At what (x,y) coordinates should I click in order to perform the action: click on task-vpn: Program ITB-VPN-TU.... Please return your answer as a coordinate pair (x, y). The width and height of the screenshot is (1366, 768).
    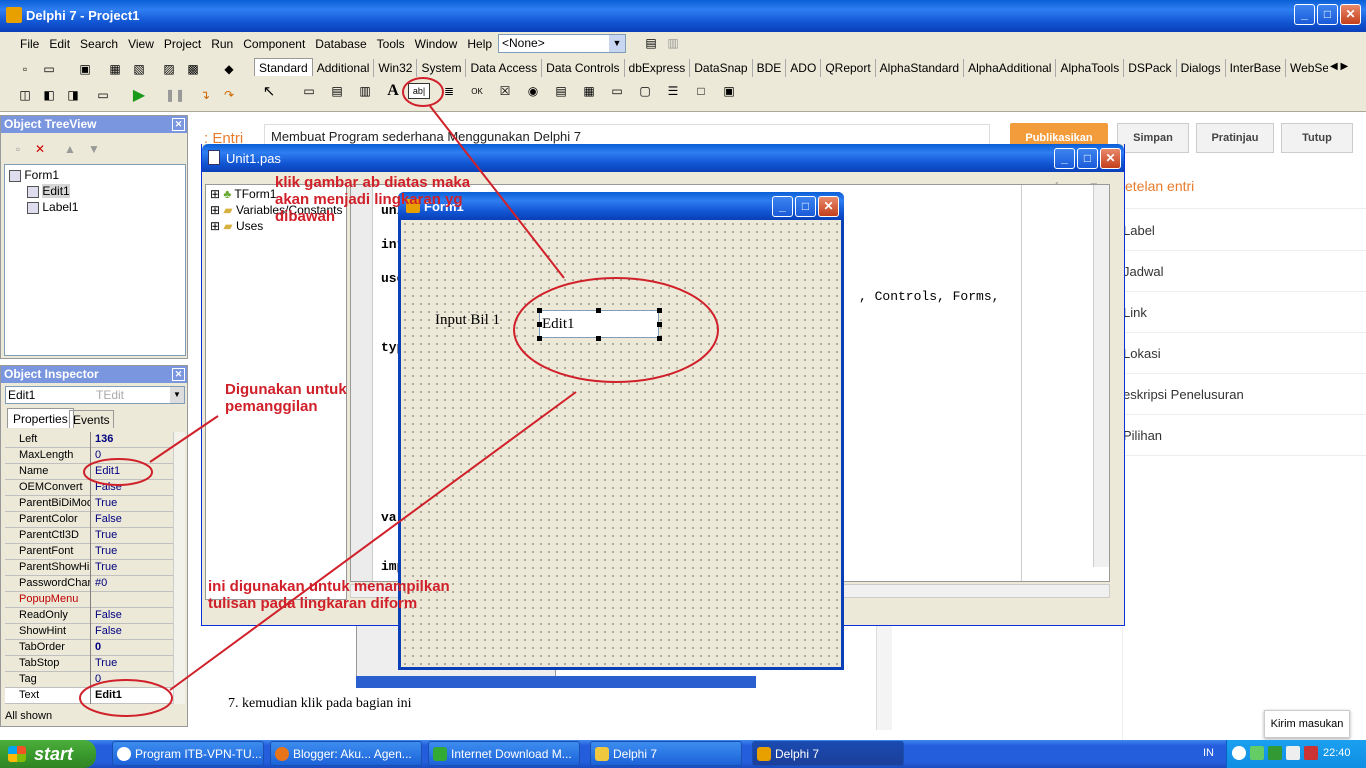
    Looking at the image, I should click on (188, 753).